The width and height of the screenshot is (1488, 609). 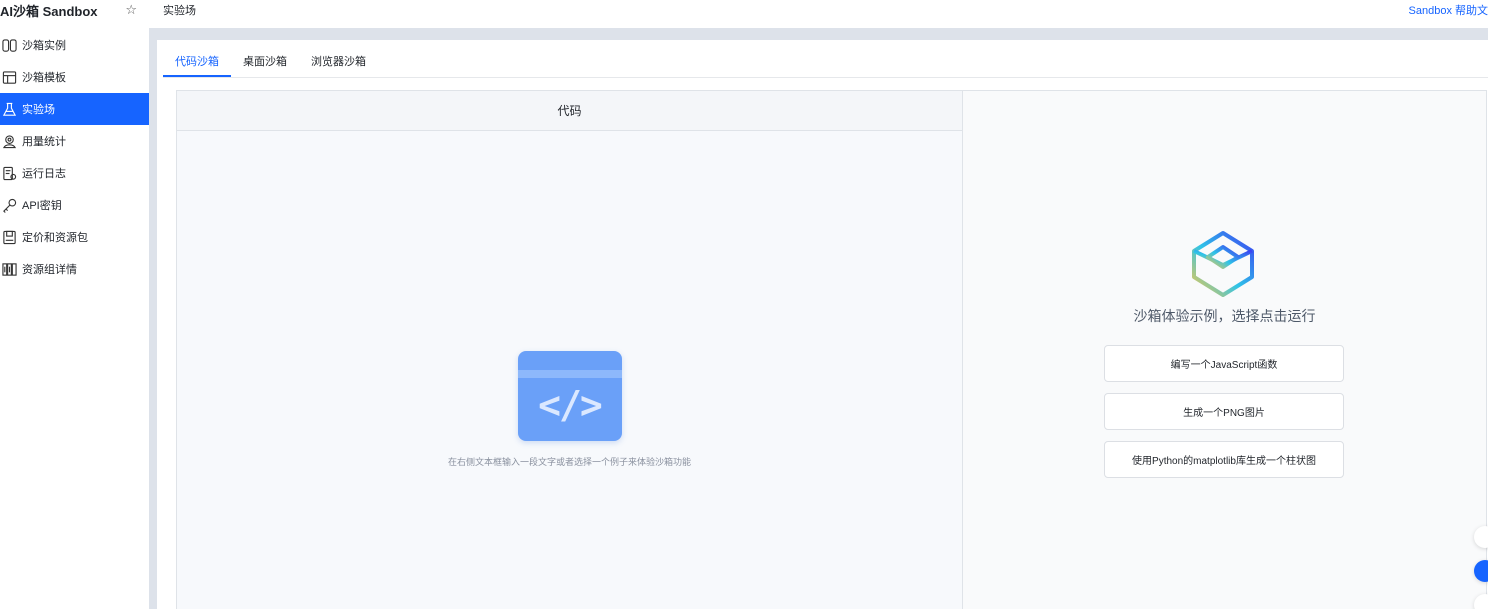 I want to click on example-matplotlib-button: 使用Python的matplotlib库生成一个柱状图, so click(x=1224, y=459).